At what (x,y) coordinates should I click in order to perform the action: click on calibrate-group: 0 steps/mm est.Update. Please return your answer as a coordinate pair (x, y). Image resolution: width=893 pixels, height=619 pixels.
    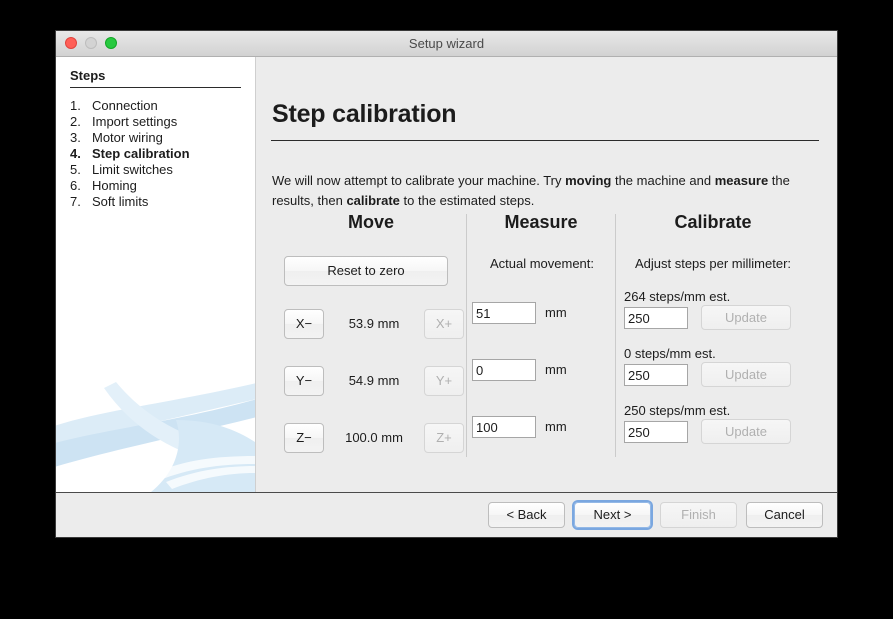
    Looking at the image, I should click on (707, 366).